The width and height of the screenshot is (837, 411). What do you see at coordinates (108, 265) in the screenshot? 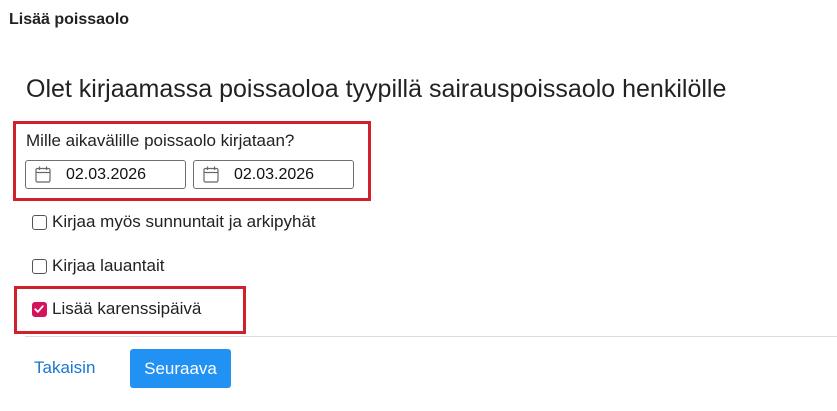
I see `include-saturdays-label: Kirjaa lauantait` at bounding box center [108, 265].